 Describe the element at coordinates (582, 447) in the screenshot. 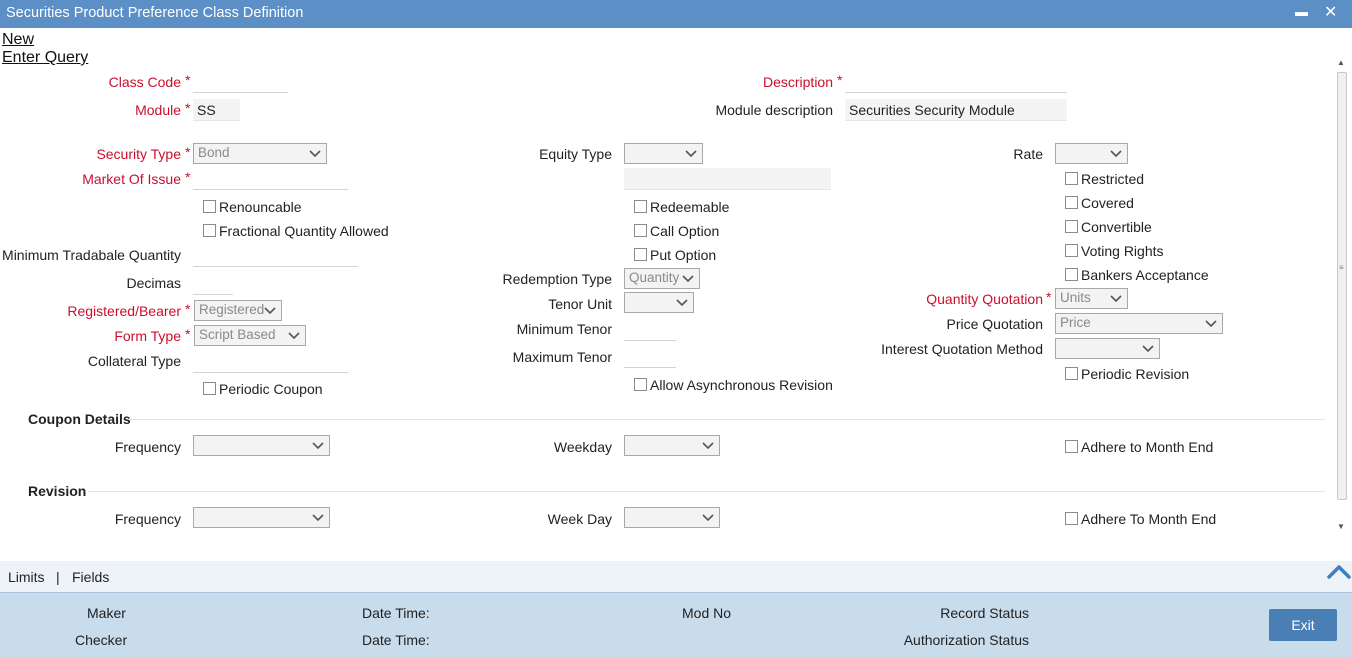

I see `coupon-weekday-label: Weekday` at that location.